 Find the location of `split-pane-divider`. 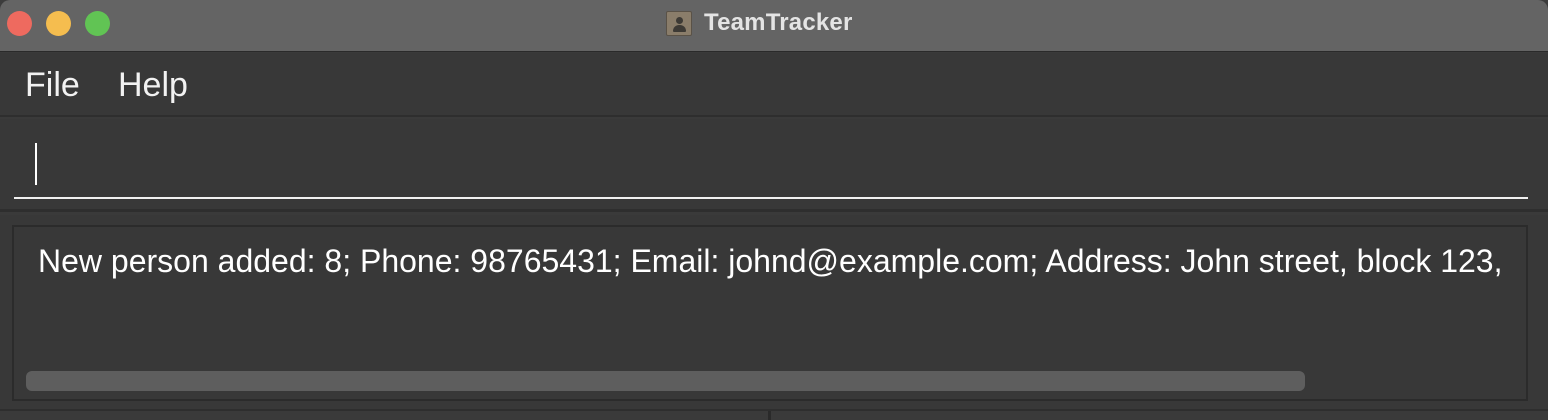

split-pane-divider is located at coordinates (769, 415).